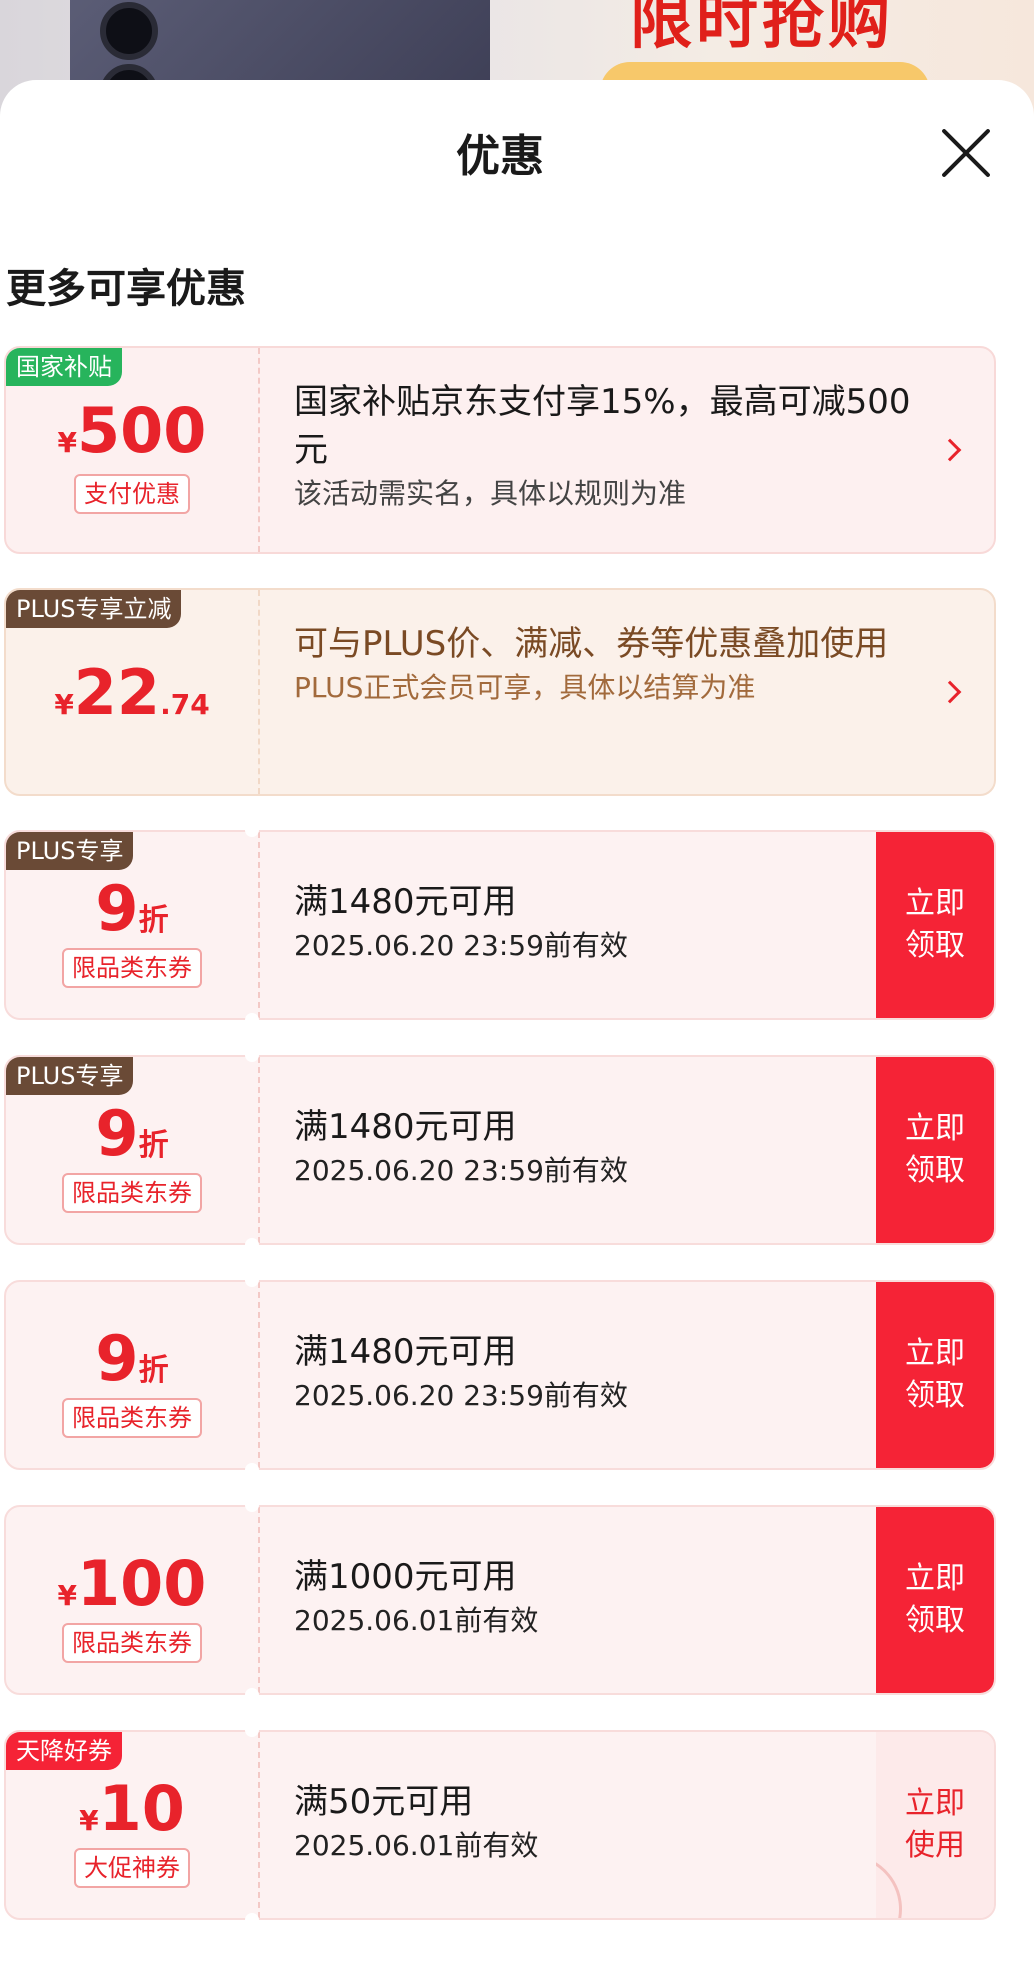 This screenshot has width=1034, height=1961. I want to click on close-icon, so click(966, 154).